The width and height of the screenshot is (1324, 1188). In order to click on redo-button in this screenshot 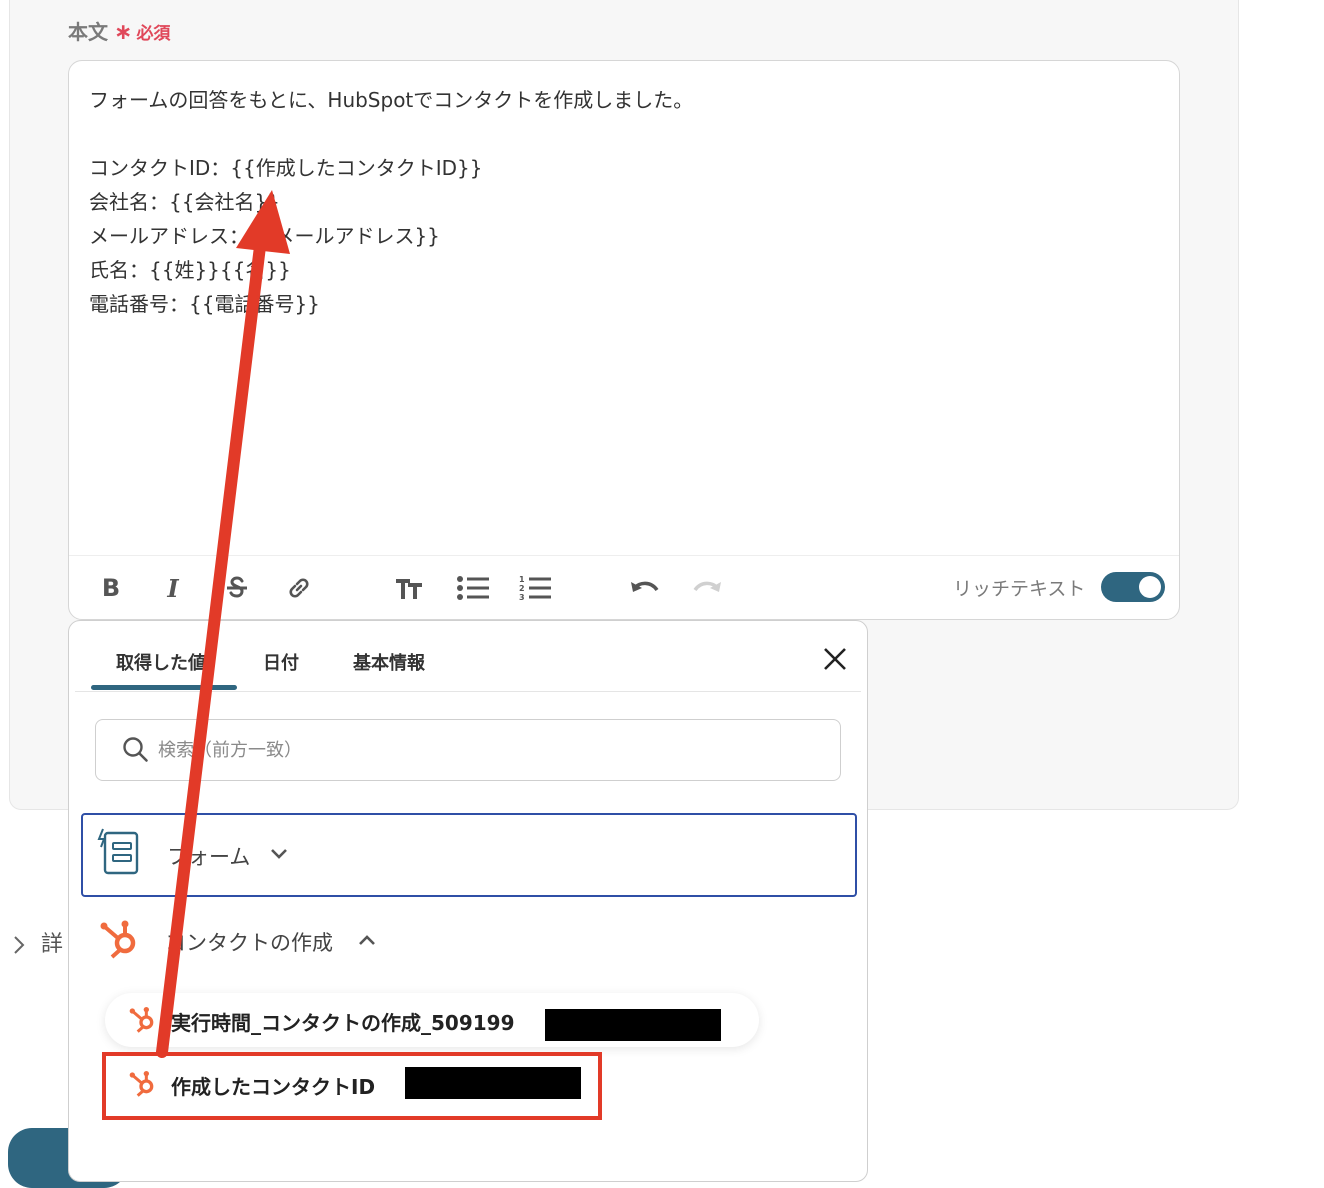, I will do `click(707, 588)`.